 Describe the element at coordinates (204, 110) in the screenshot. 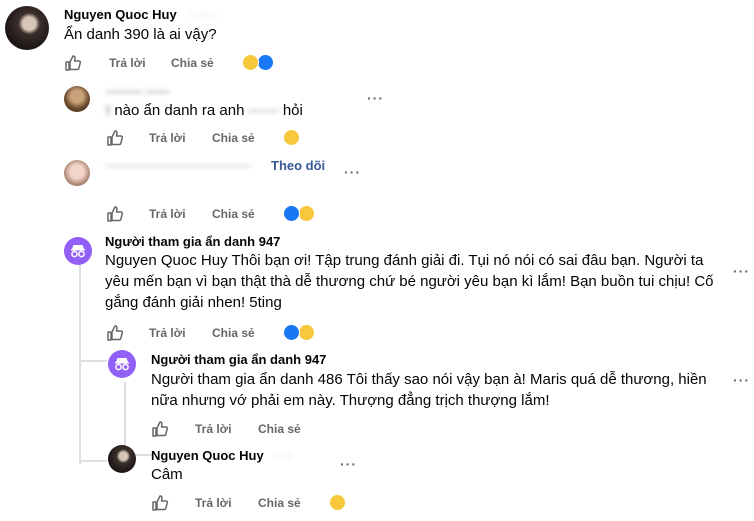

I see `comment-text: t nào ẩn danh ra anh —— hỏi` at that location.